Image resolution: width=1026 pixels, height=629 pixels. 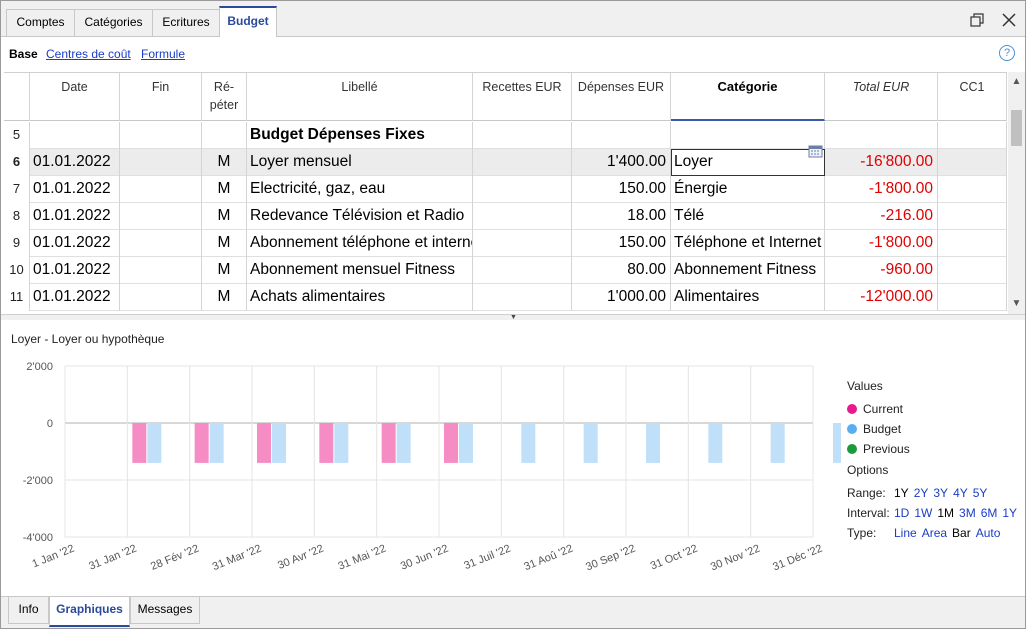 What do you see at coordinates (224, 97) in the screenshot?
I see `col-repeter-header: Ré- péter` at bounding box center [224, 97].